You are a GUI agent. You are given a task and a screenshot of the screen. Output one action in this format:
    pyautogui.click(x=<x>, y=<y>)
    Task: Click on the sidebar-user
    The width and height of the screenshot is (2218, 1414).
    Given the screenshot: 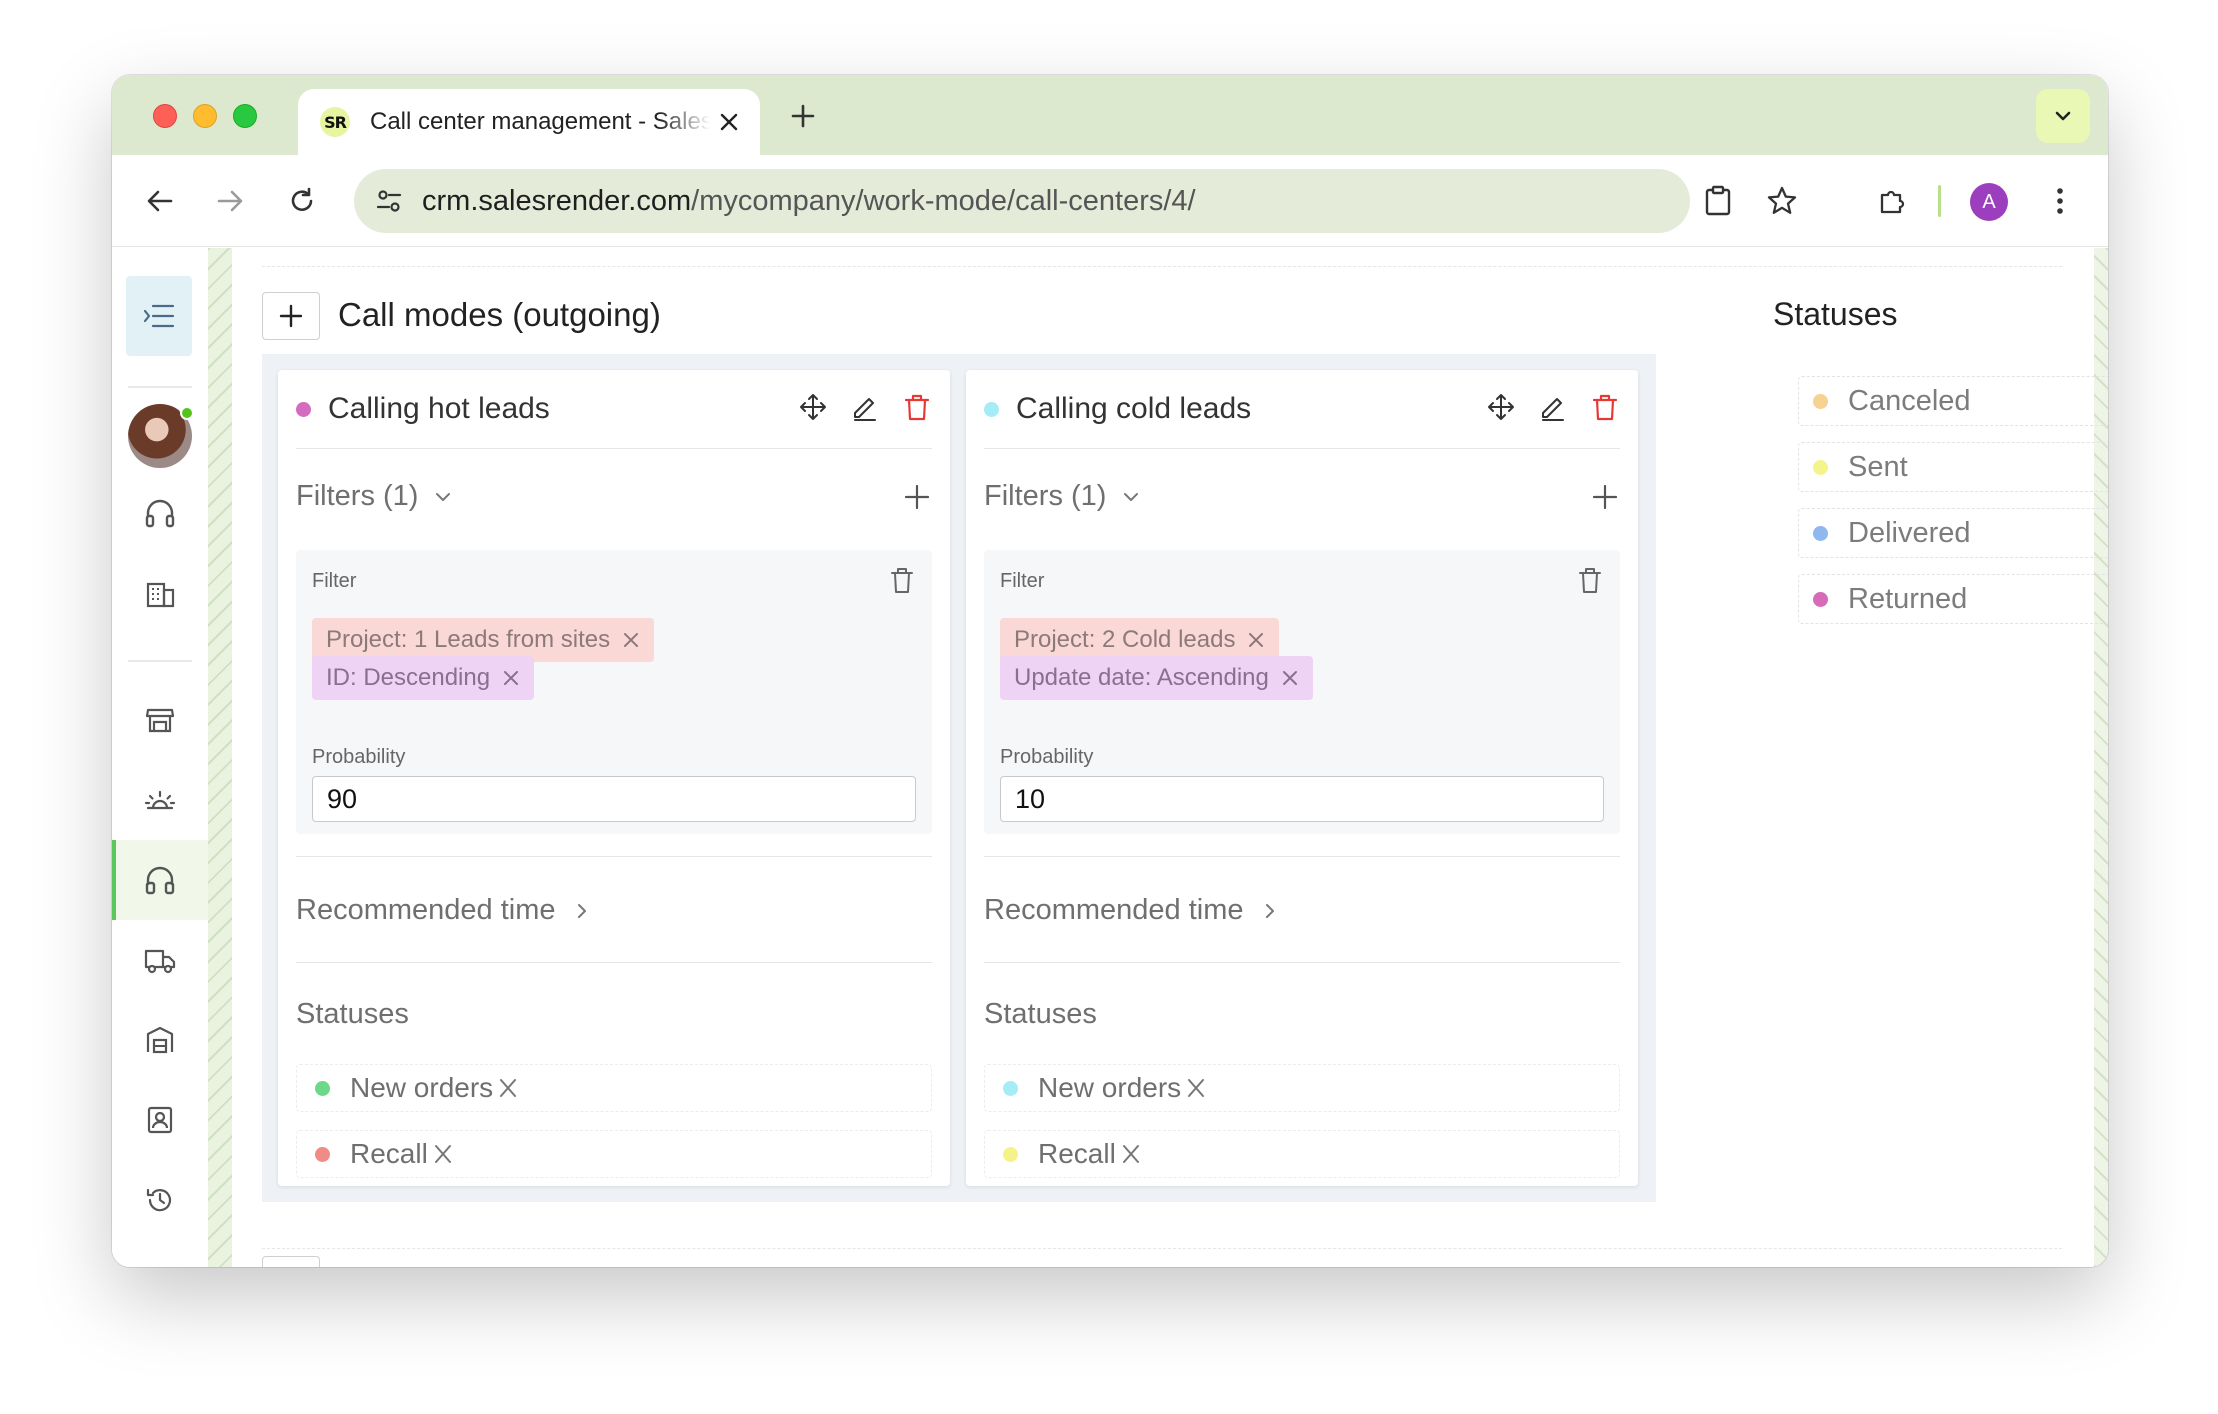 What is the action you would take?
    pyautogui.click(x=160, y=436)
    